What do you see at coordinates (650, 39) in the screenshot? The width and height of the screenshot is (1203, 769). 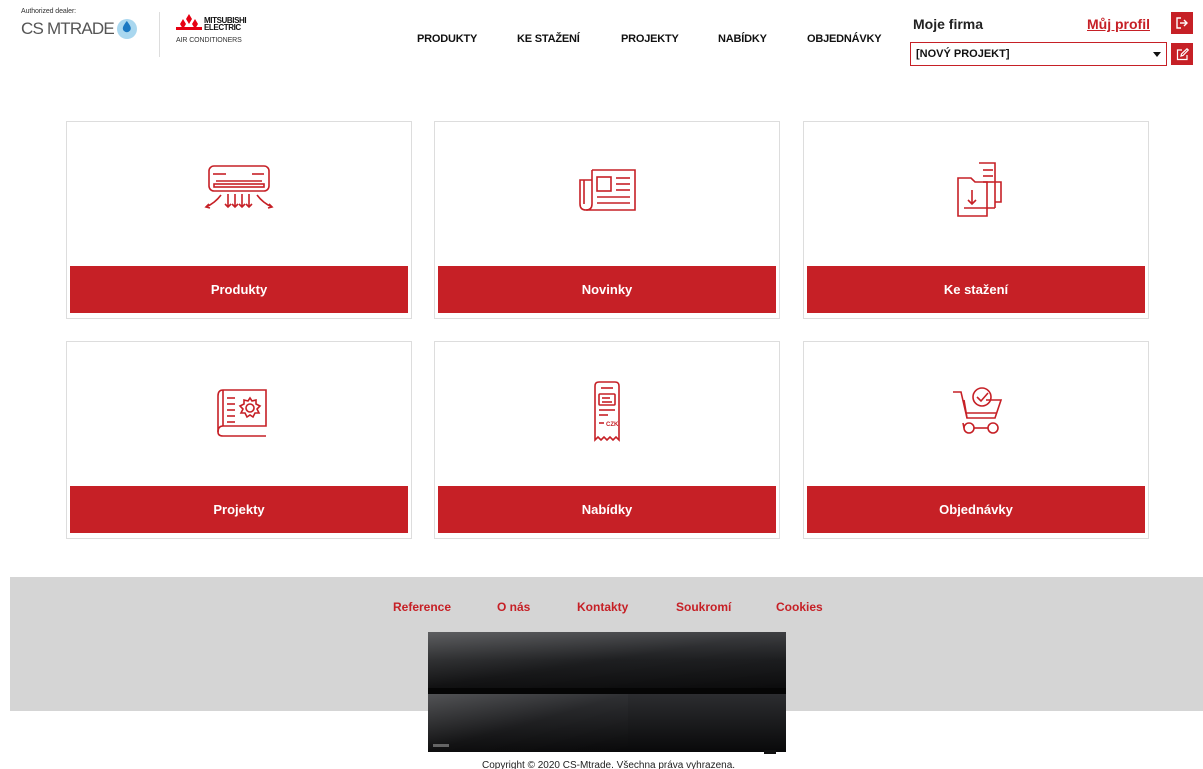 I see `nav-projekty: PROJEKTY` at bounding box center [650, 39].